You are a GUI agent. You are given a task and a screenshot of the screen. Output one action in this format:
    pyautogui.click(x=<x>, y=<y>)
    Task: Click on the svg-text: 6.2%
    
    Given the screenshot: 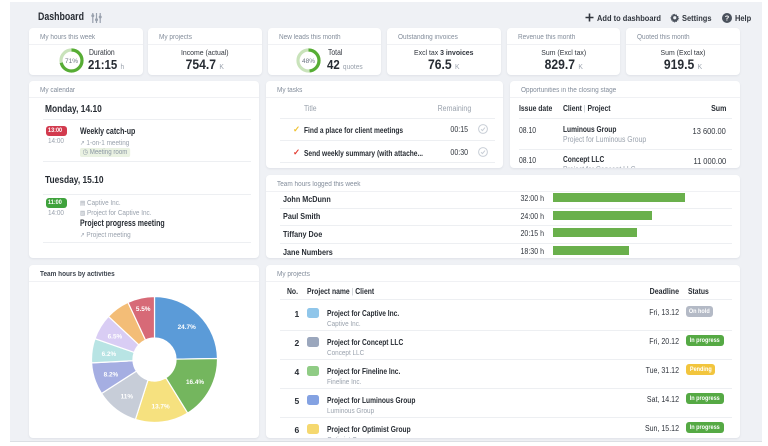 What is the action you would take?
    pyautogui.click(x=109, y=354)
    